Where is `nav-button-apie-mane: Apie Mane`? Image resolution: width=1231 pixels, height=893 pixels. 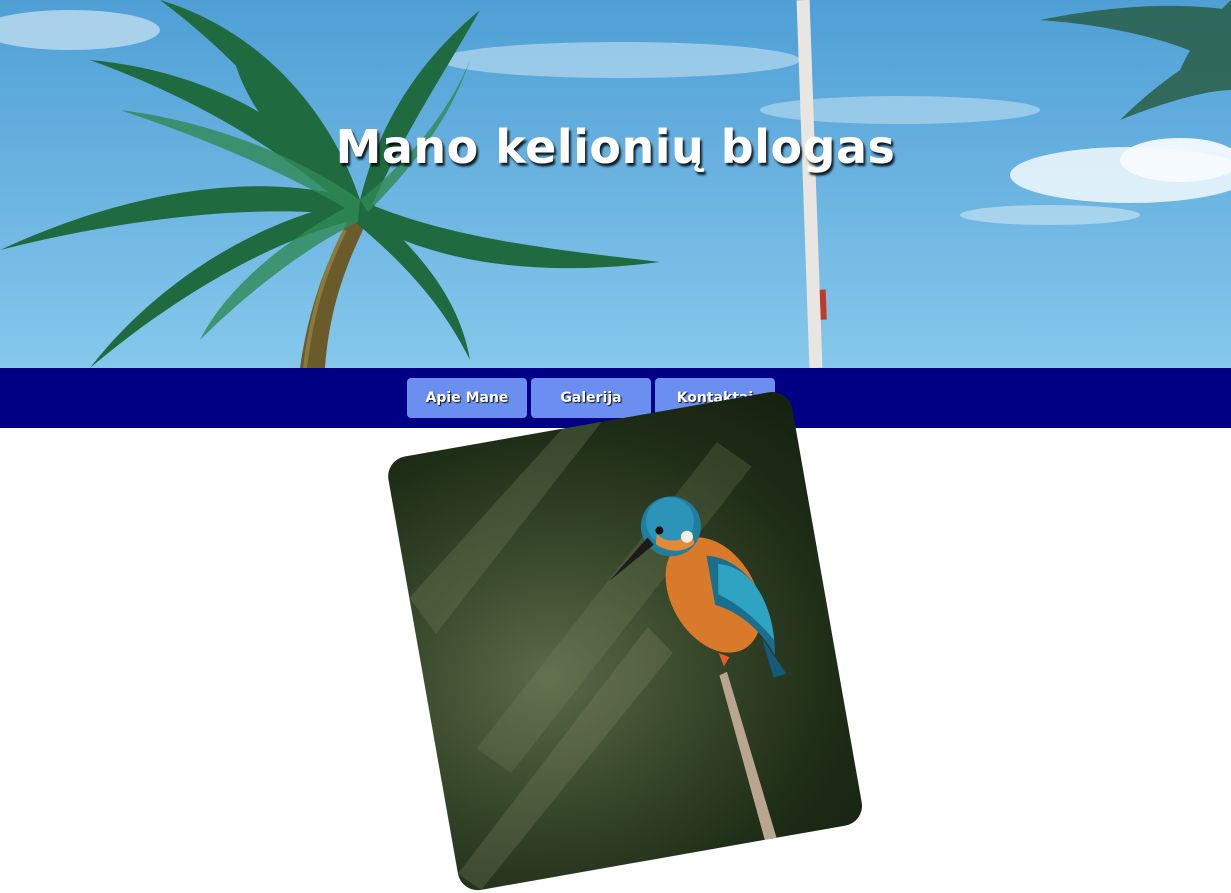
nav-button-apie-mane: Apie Mane is located at coordinates (467, 398).